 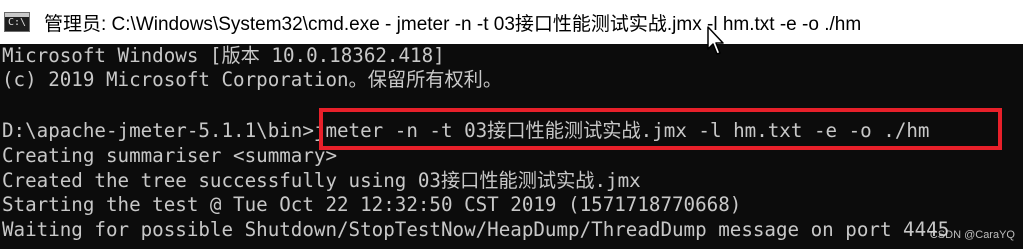 What do you see at coordinates (252, 79) in the screenshot?
I see `console-line-copyright: (c) 2019 Microsoft Corporation。保留所有权利。` at bounding box center [252, 79].